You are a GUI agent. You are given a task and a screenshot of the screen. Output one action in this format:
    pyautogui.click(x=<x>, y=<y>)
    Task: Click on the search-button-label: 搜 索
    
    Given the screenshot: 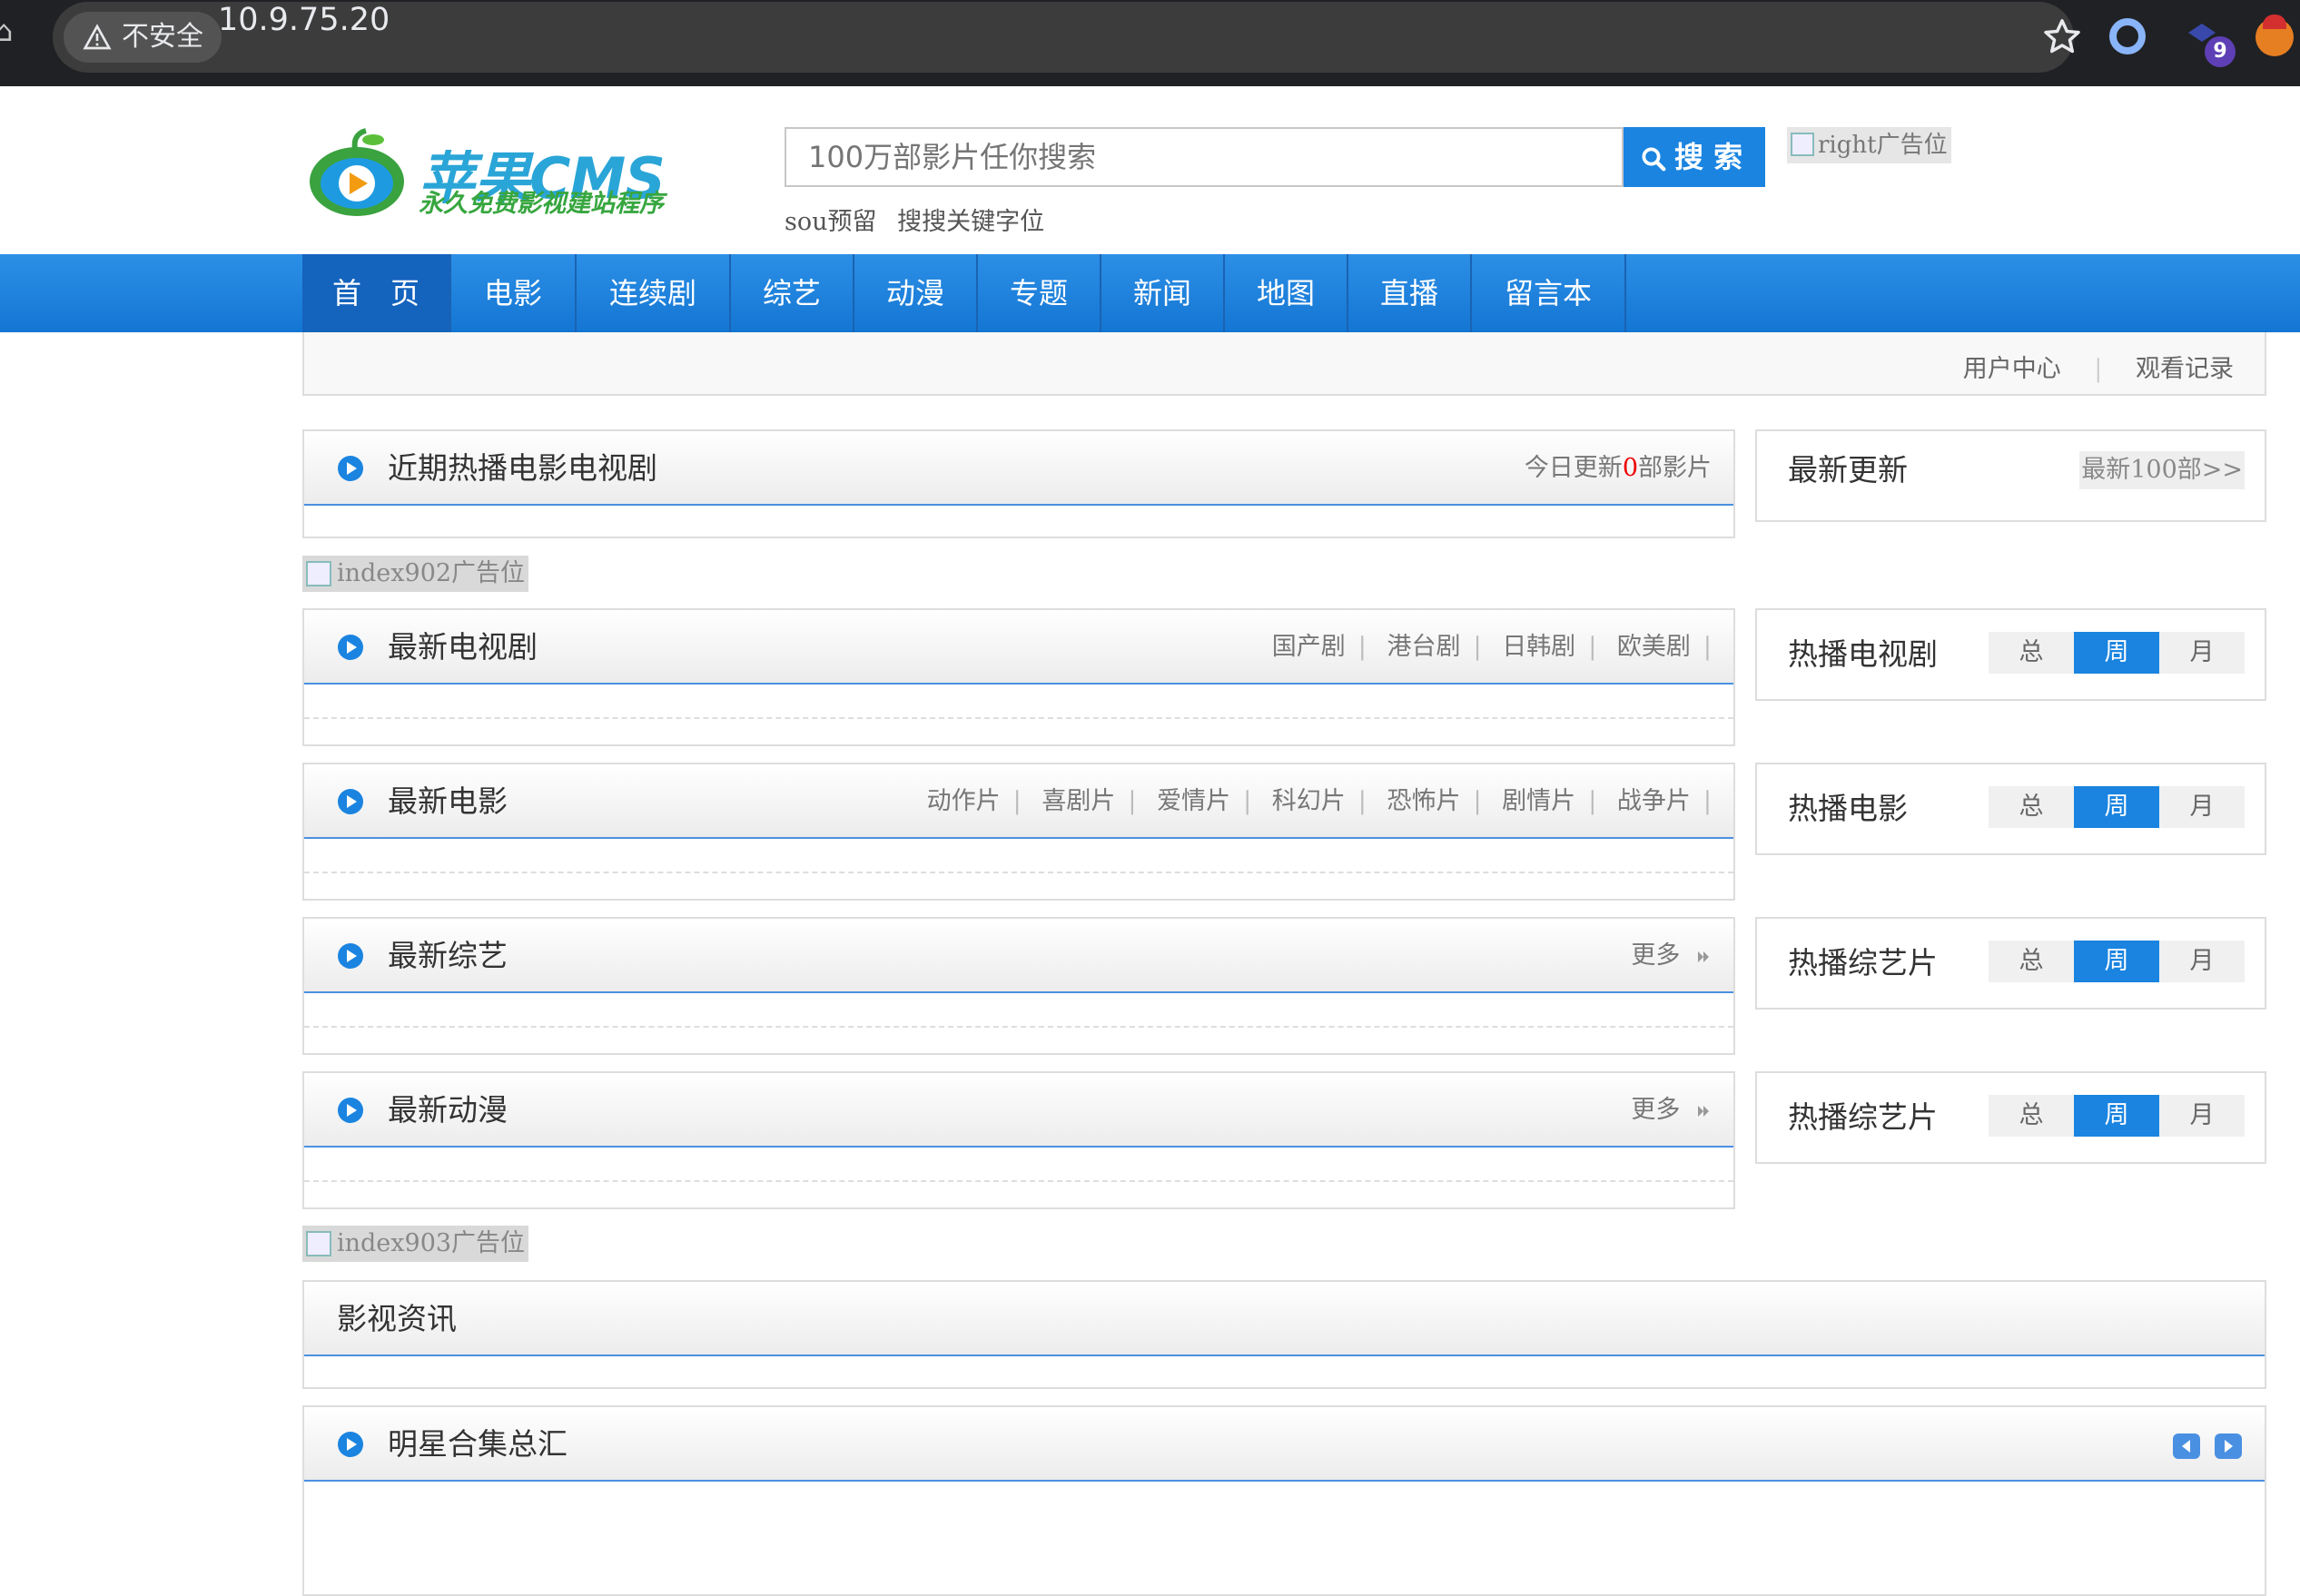 What is the action you would take?
    pyautogui.click(x=1708, y=157)
    